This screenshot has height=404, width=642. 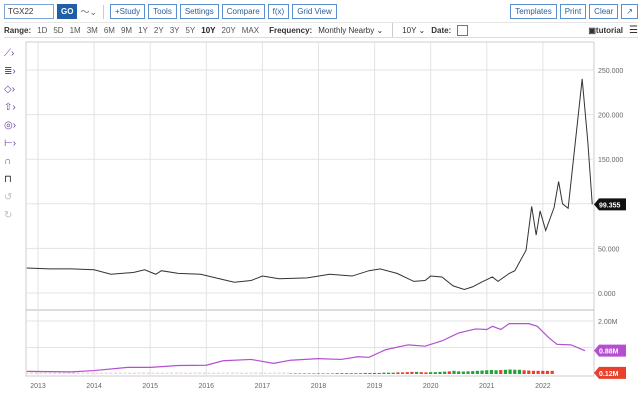 What do you see at coordinates (94, 386) in the screenshot?
I see `x-tick-label: 2014` at bounding box center [94, 386].